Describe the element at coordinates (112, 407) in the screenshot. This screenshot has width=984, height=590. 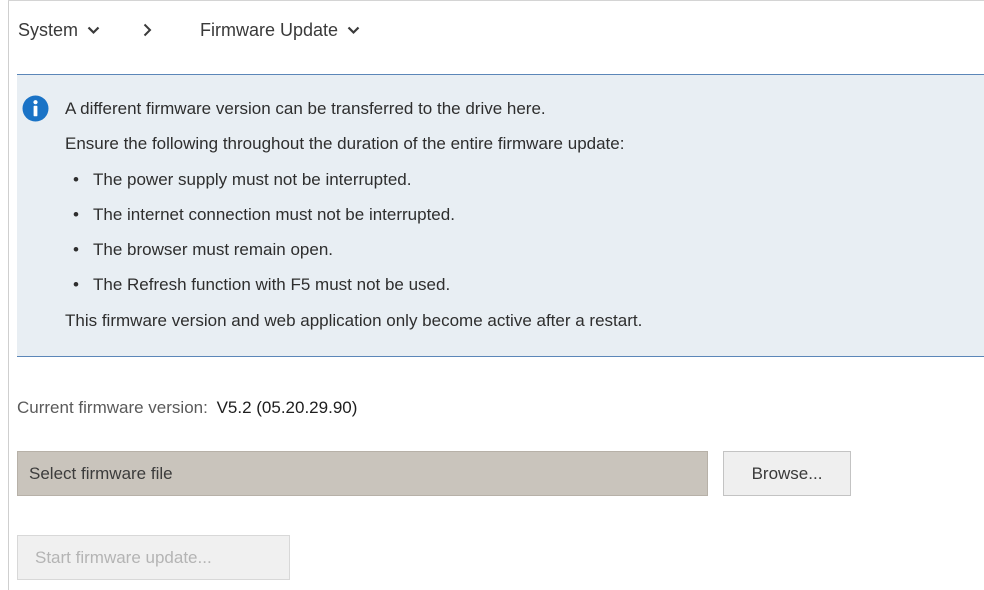
I see `current-firmware-label: Current firmware version:` at that location.